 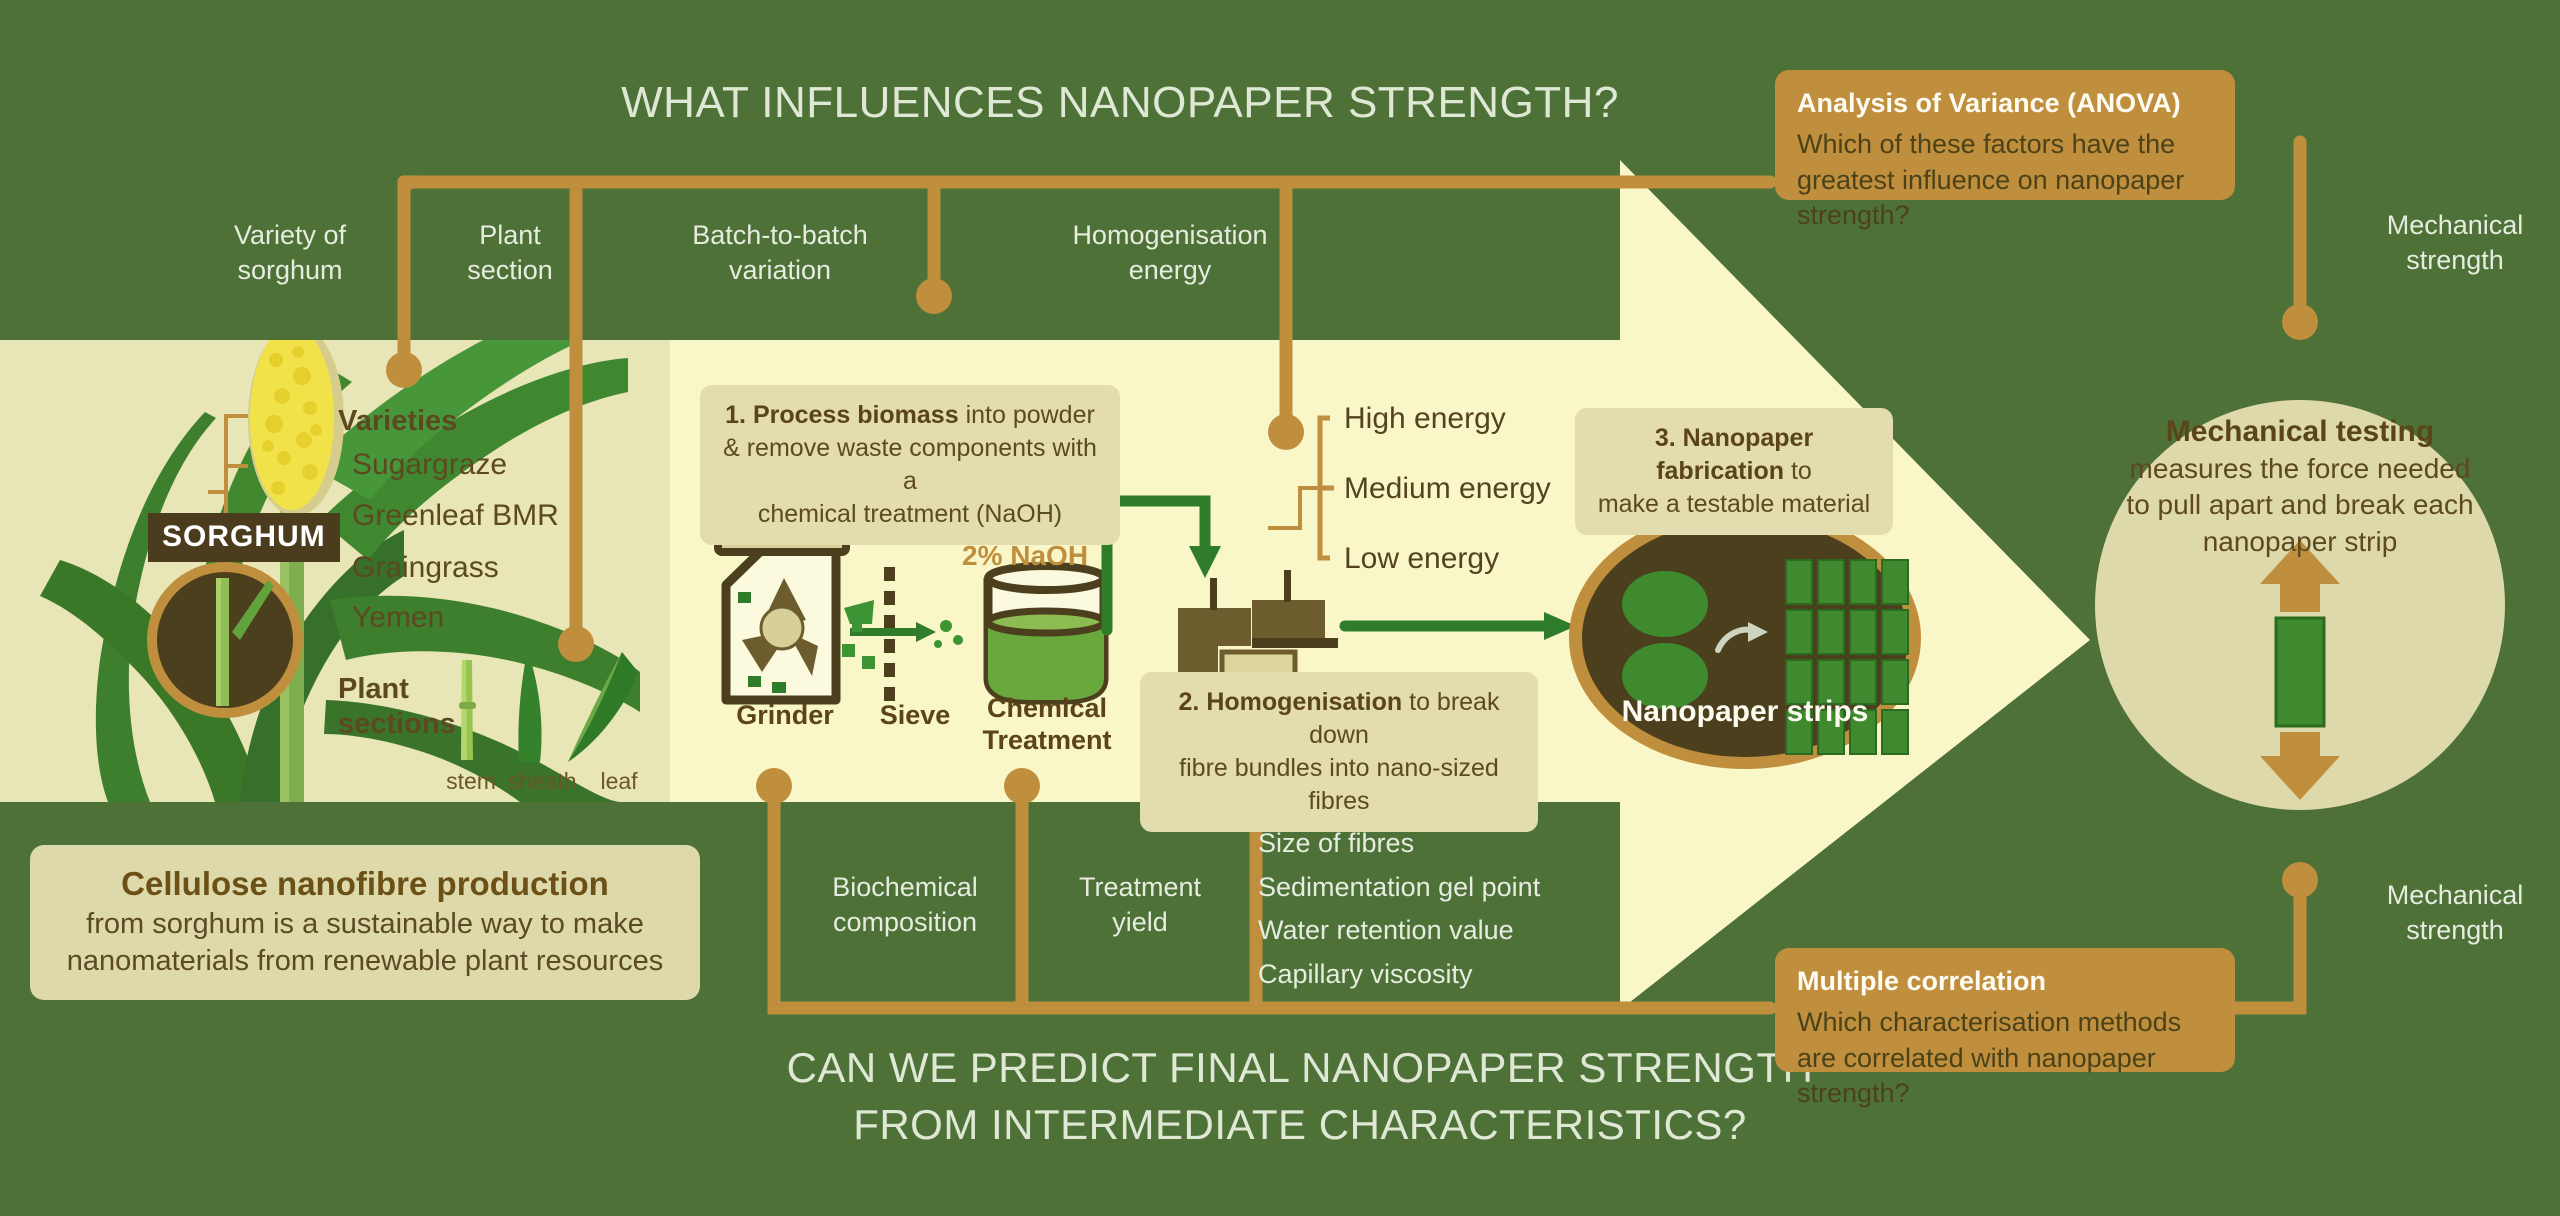 What do you see at coordinates (1339, 784) in the screenshot?
I see `step2-line2: fibre bundles into nano-sized fibres` at bounding box center [1339, 784].